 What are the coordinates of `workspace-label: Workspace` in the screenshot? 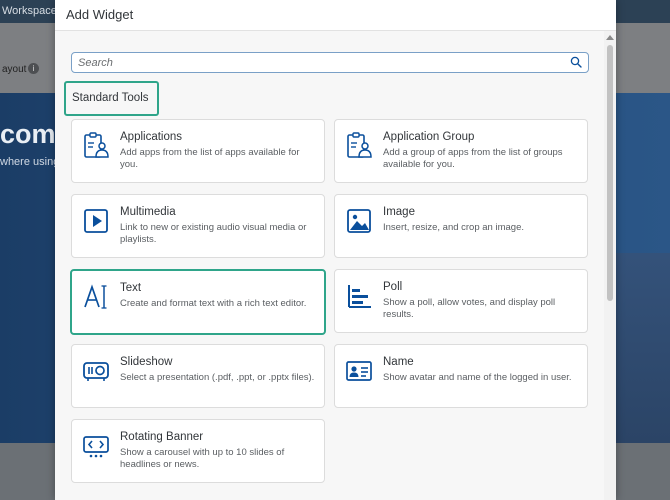 It's located at (29, 11).